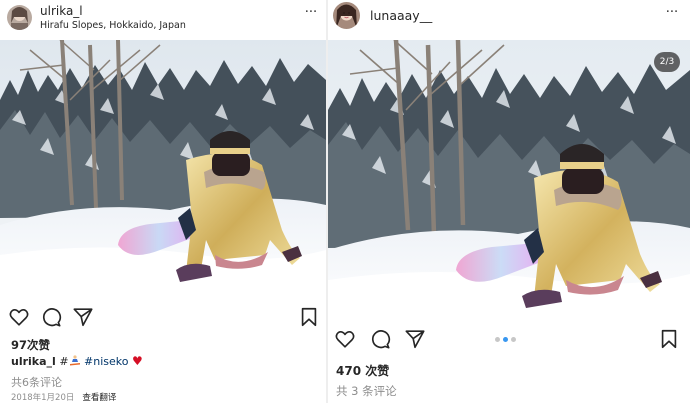 This screenshot has width=690, height=403. What do you see at coordinates (667, 62) in the screenshot?
I see `carousel-counter: 2/3` at bounding box center [667, 62].